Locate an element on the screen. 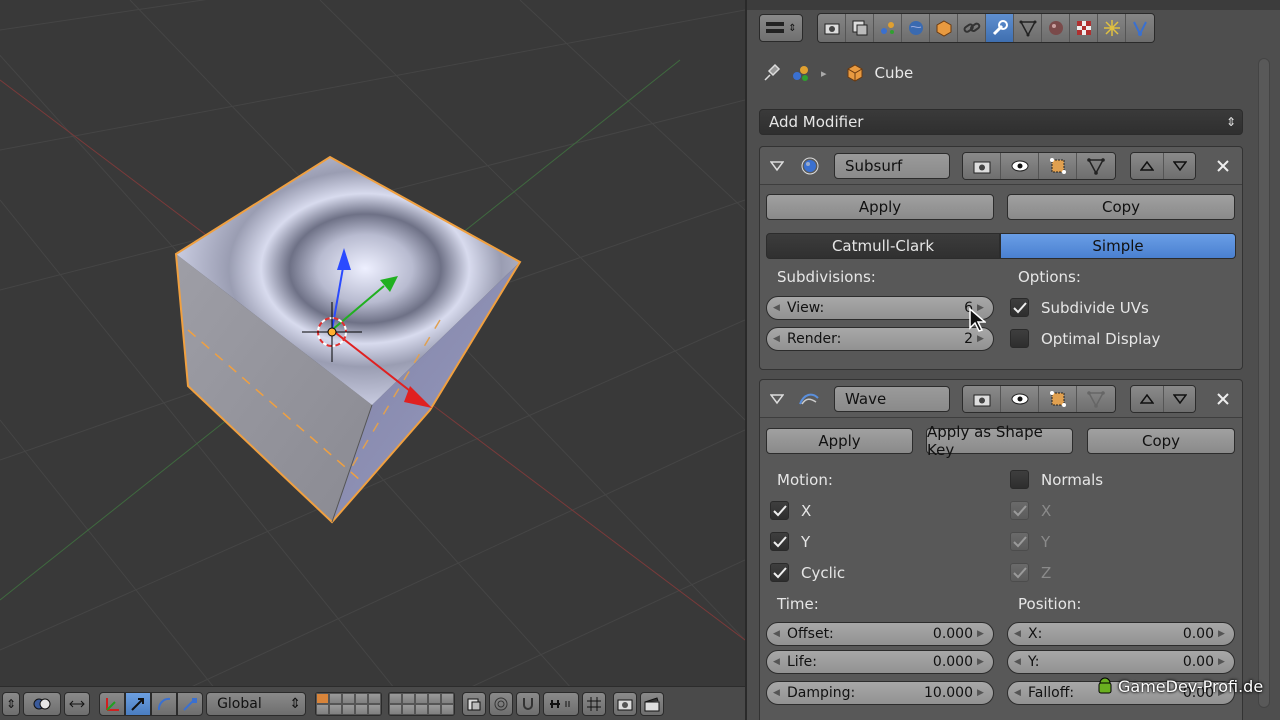  normals-checkbox: Normals is located at coordinates (1056, 479).